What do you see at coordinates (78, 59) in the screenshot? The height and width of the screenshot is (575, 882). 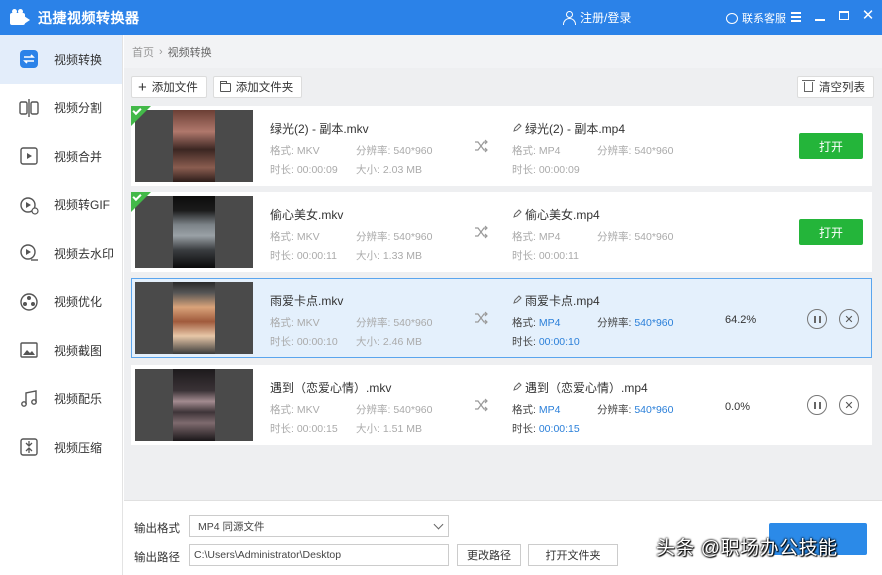 I see `sidebar-item-label: 视频转换` at bounding box center [78, 59].